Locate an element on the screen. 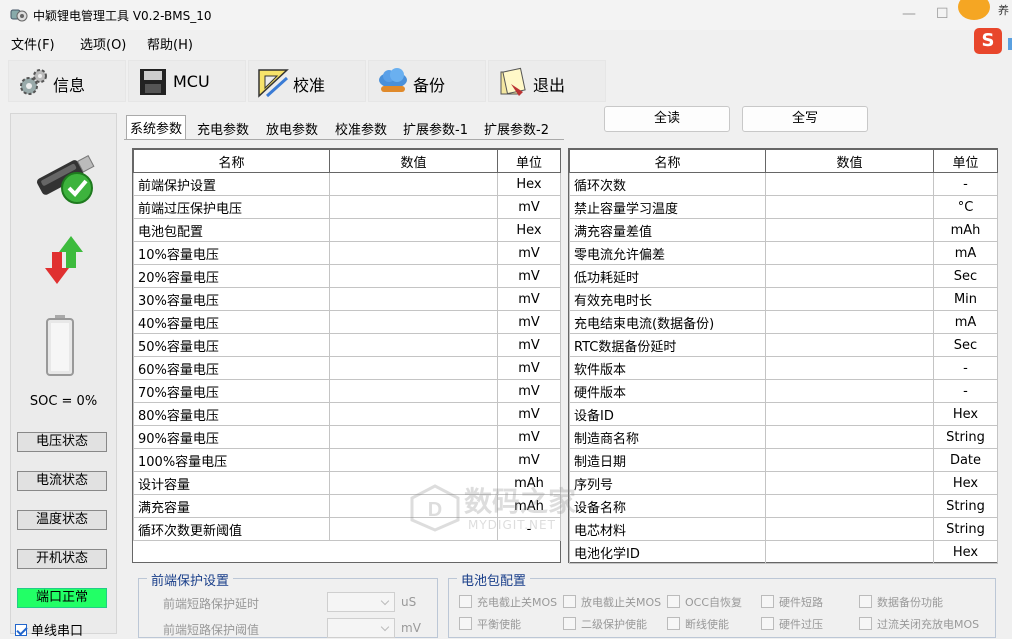 This screenshot has width=1012, height=639. table-row: 循环次数 - is located at coordinates (783, 184).